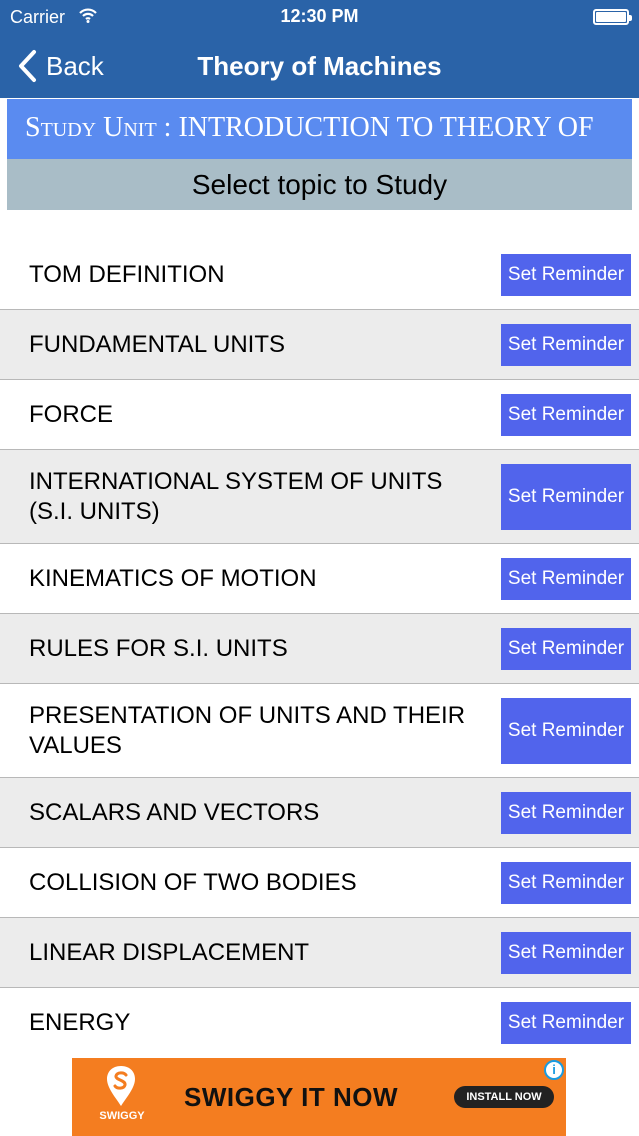 The height and width of the screenshot is (1136, 639). Describe the element at coordinates (173, 578) in the screenshot. I see `topic-title: KINEMATICS OF MOTION` at that location.